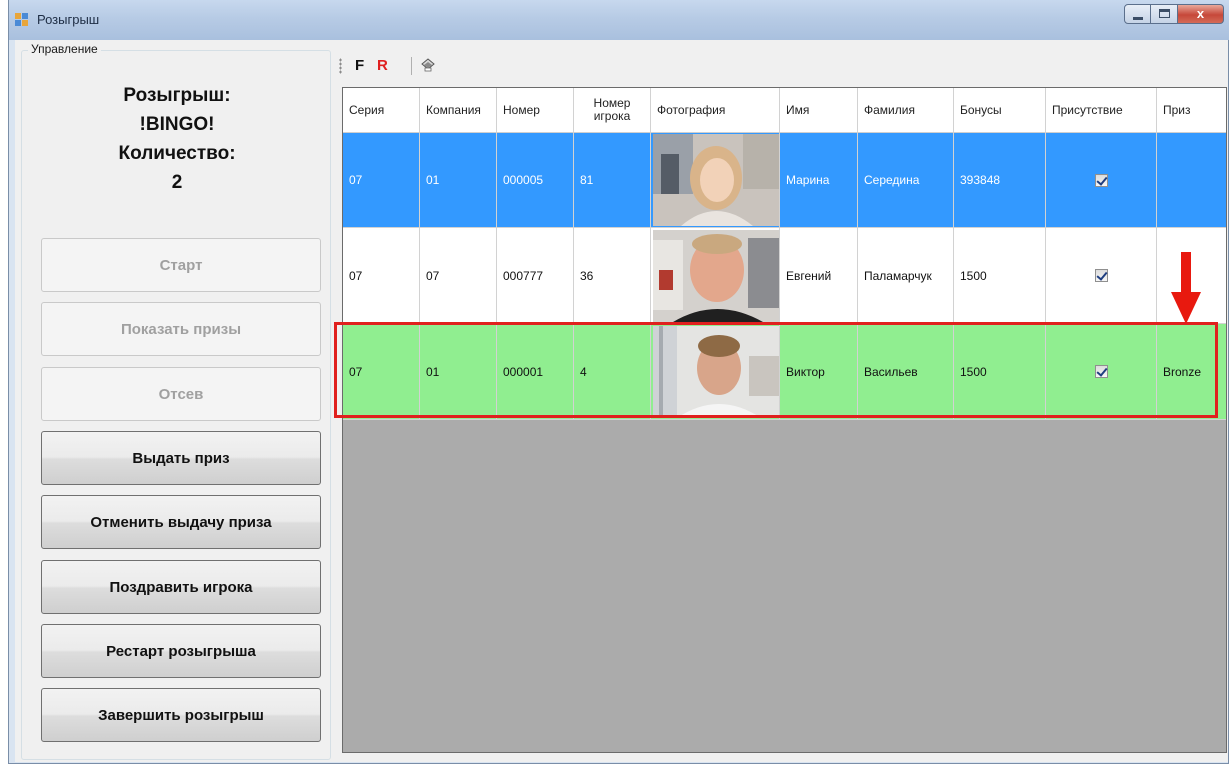 The width and height of the screenshot is (1229, 764). Describe the element at coordinates (535, 372) in the screenshot. I see `cell-number: 000001` at that location.